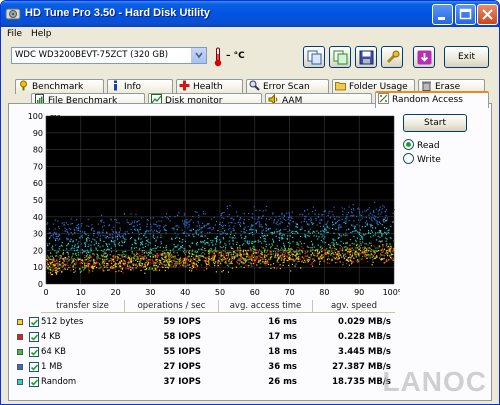 The image size is (500, 405). I want to click on minimize-button, so click(442, 14).